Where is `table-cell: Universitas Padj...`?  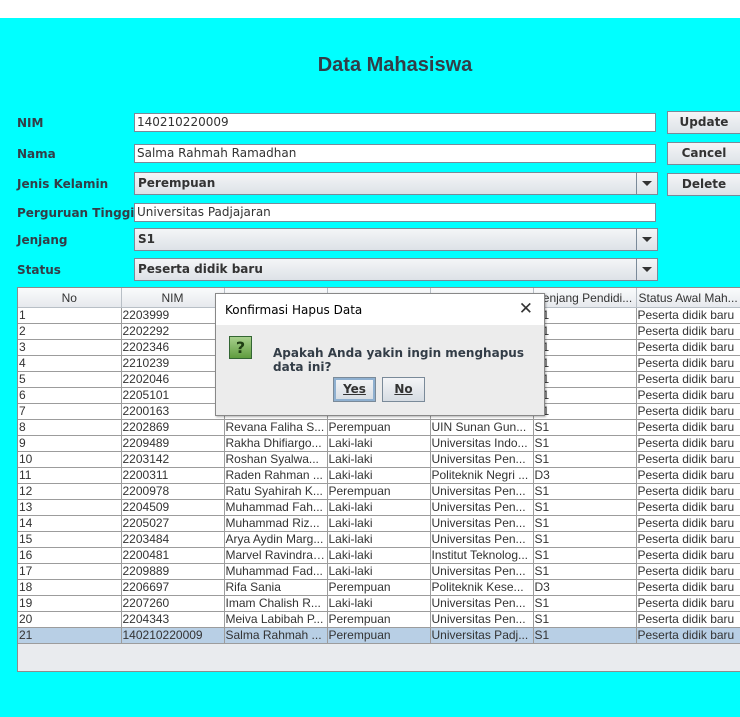 table-cell: Universitas Padj... is located at coordinates (482, 635).